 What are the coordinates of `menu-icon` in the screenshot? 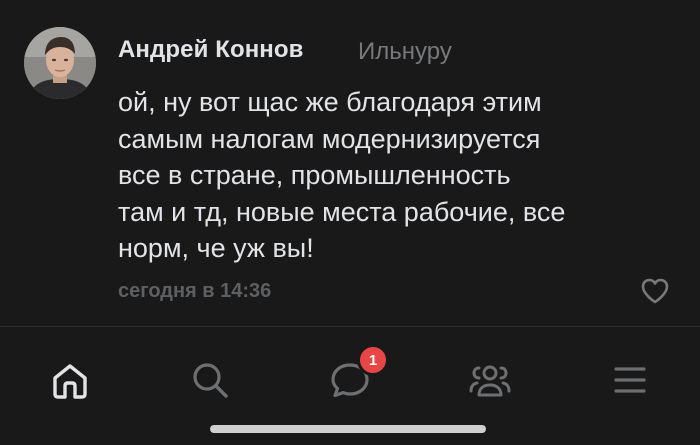 It's located at (630, 380).